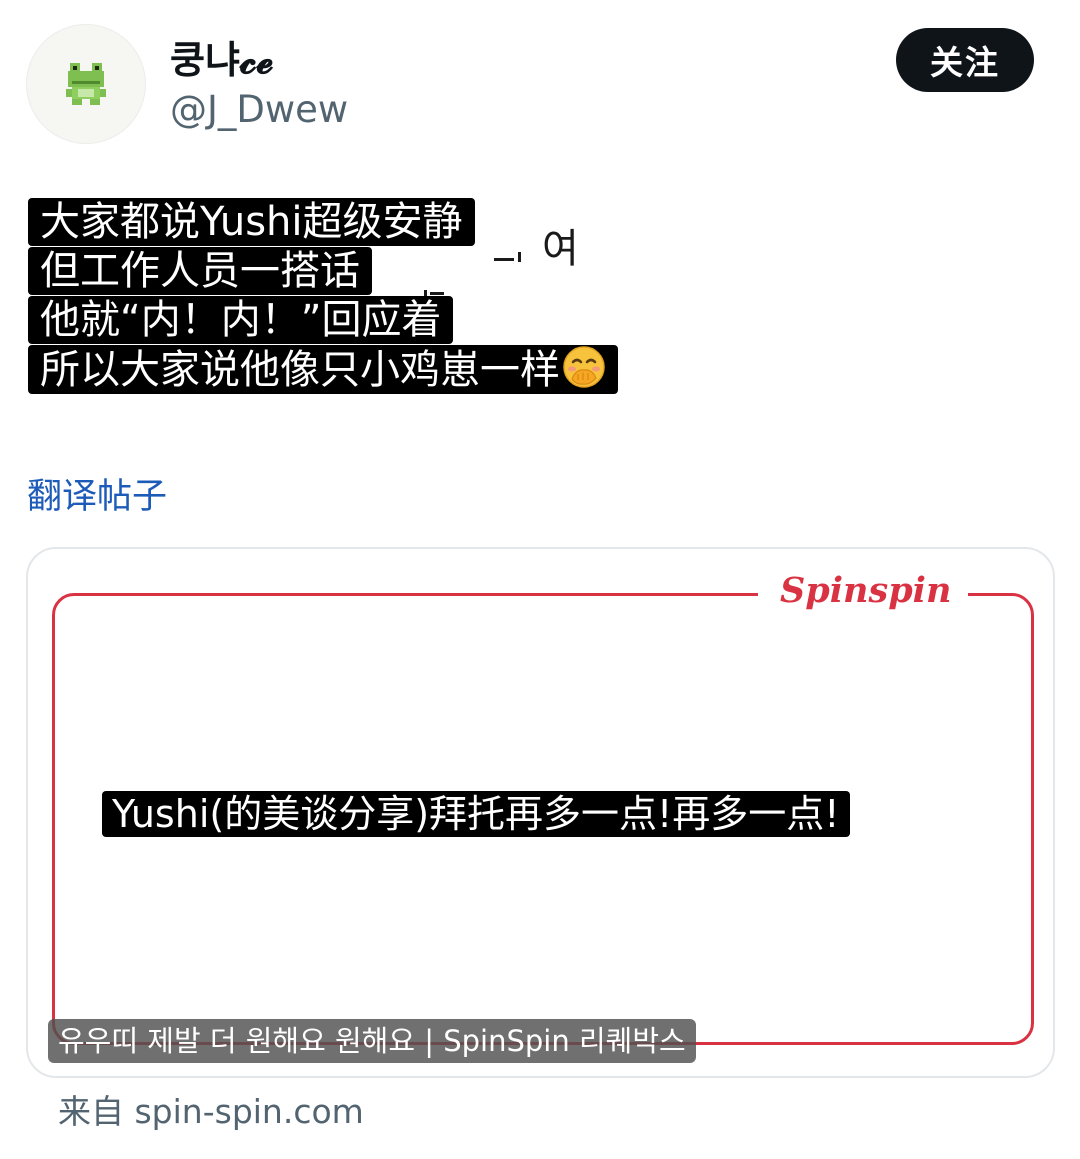 The width and height of the screenshot is (1080, 1159). What do you see at coordinates (241, 320) in the screenshot?
I see `text-sticker: 他就“内！内！”回应着` at bounding box center [241, 320].